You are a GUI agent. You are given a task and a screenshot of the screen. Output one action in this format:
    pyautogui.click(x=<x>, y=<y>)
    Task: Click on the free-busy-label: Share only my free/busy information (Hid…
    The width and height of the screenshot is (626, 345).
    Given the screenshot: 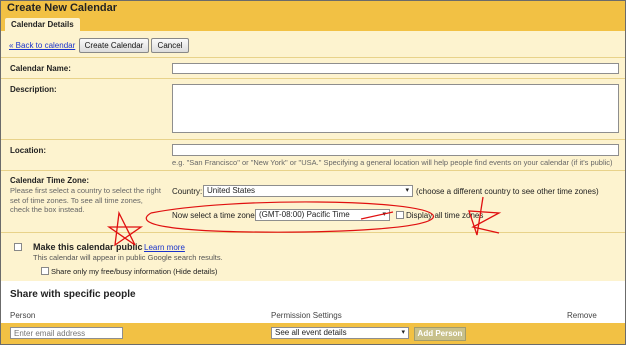 What is the action you would take?
    pyautogui.click(x=134, y=271)
    